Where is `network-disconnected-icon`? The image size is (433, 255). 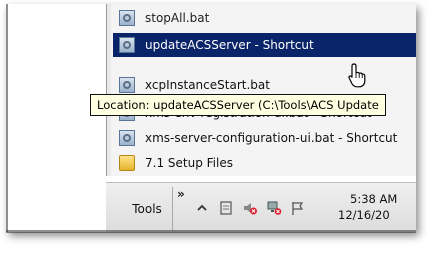
network-disconnected-icon is located at coordinates (274, 208).